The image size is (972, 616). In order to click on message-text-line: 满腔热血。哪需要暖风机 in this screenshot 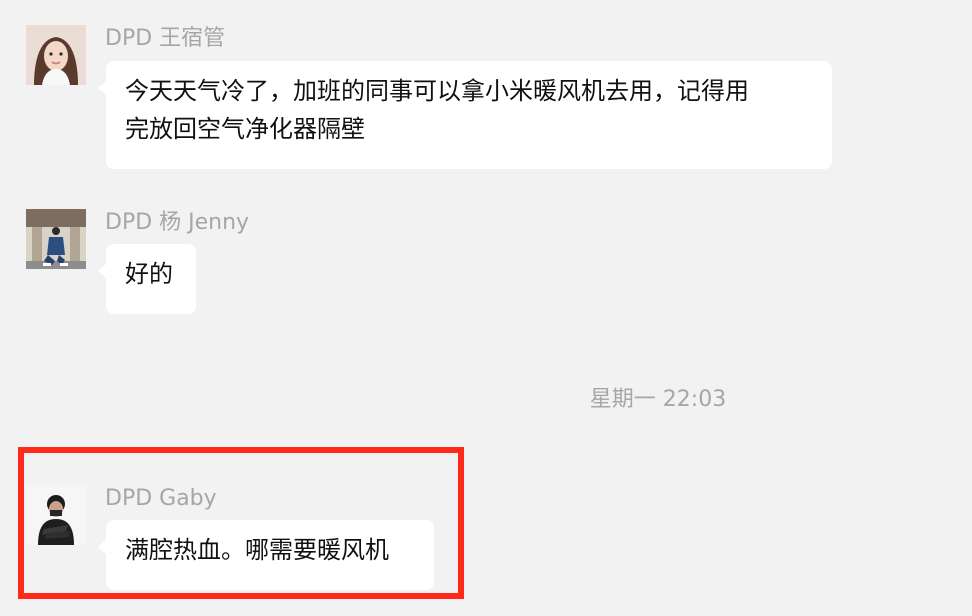, I will do `click(257, 550)`.